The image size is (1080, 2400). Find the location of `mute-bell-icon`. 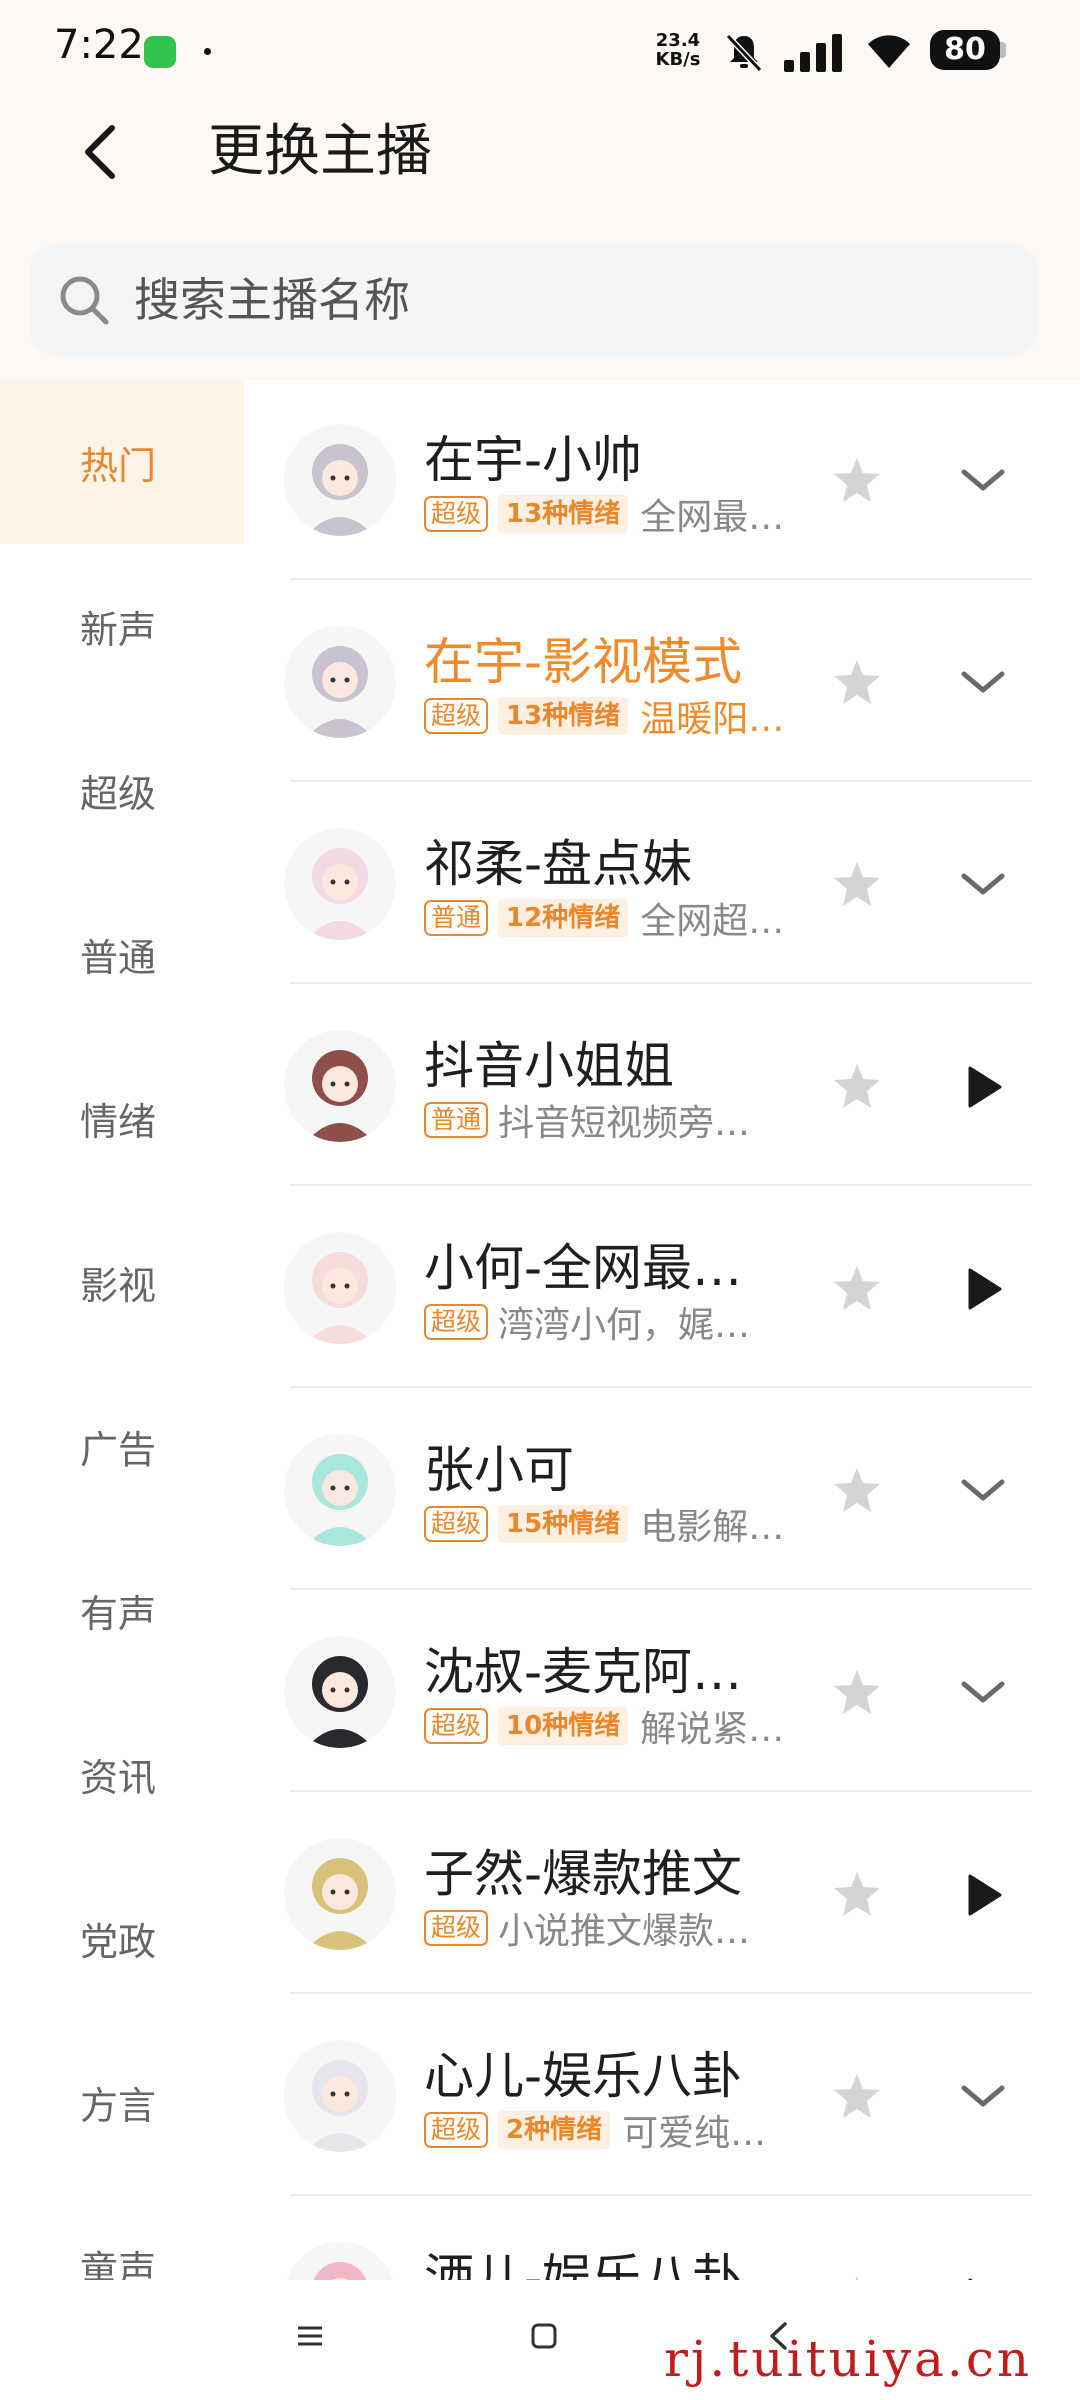

mute-bell-icon is located at coordinates (744, 53).